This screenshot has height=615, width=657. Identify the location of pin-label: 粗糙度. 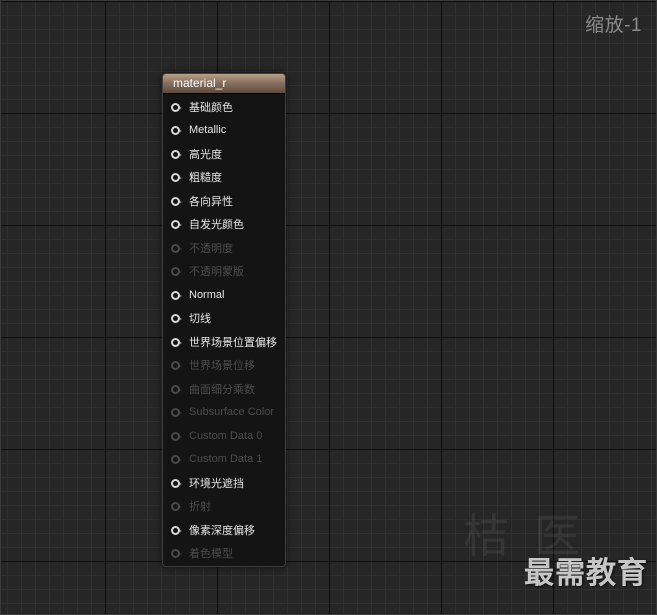
(205, 178).